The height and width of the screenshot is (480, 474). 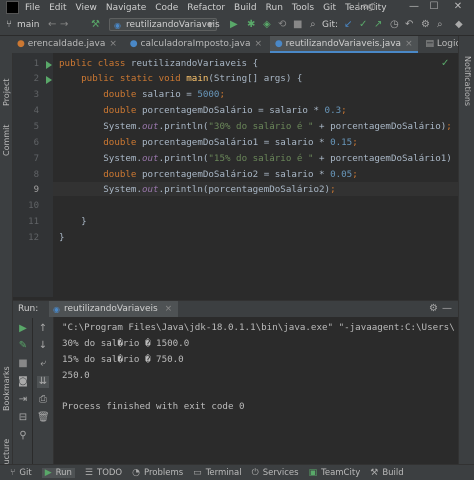 I want to click on console-line: Process finished with exit code 0, so click(x=153, y=406).